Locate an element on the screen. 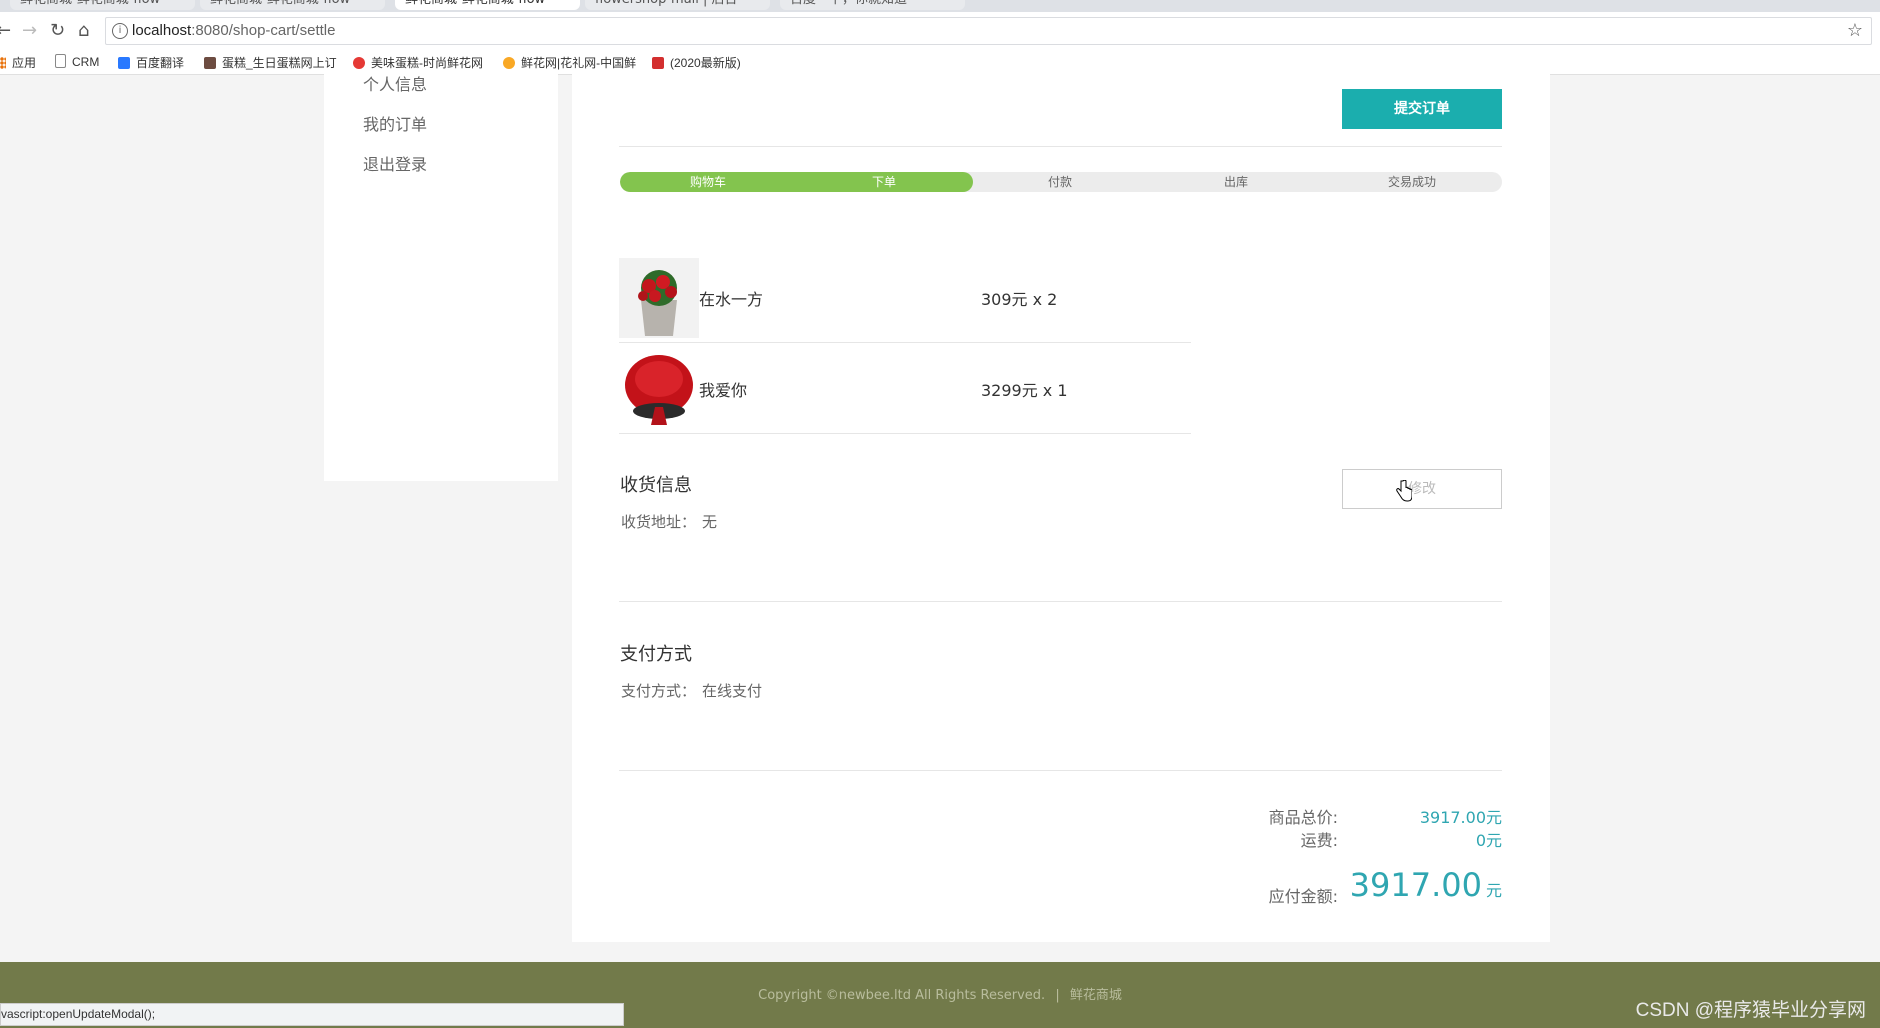  sidebar-item-logout: 退出登录 is located at coordinates (395, 163).